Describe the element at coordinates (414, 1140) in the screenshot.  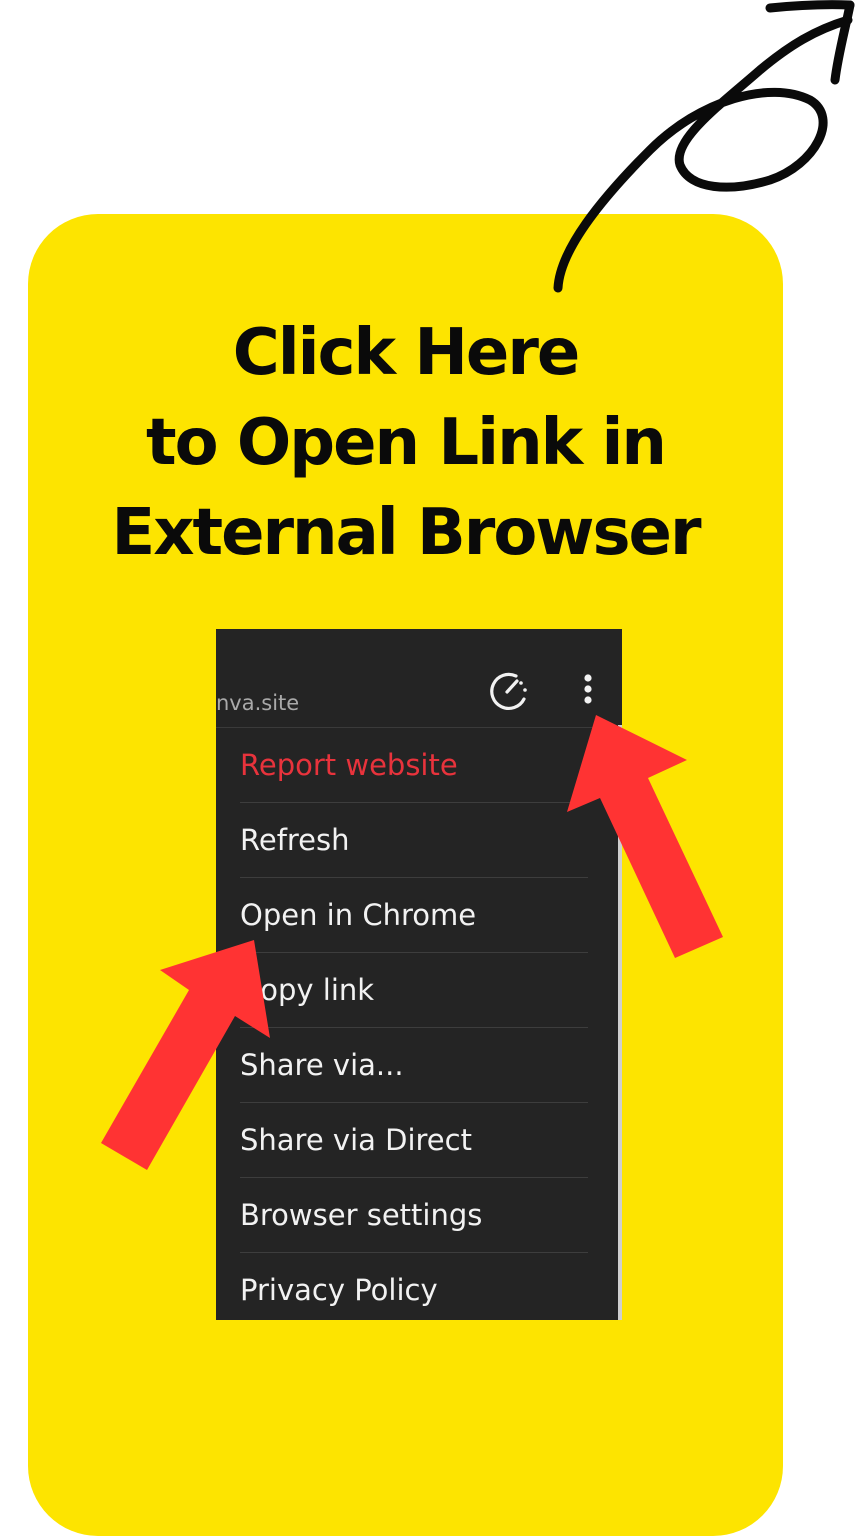
I see `menu-item-share-via-direct: Share via Direct` at that location.